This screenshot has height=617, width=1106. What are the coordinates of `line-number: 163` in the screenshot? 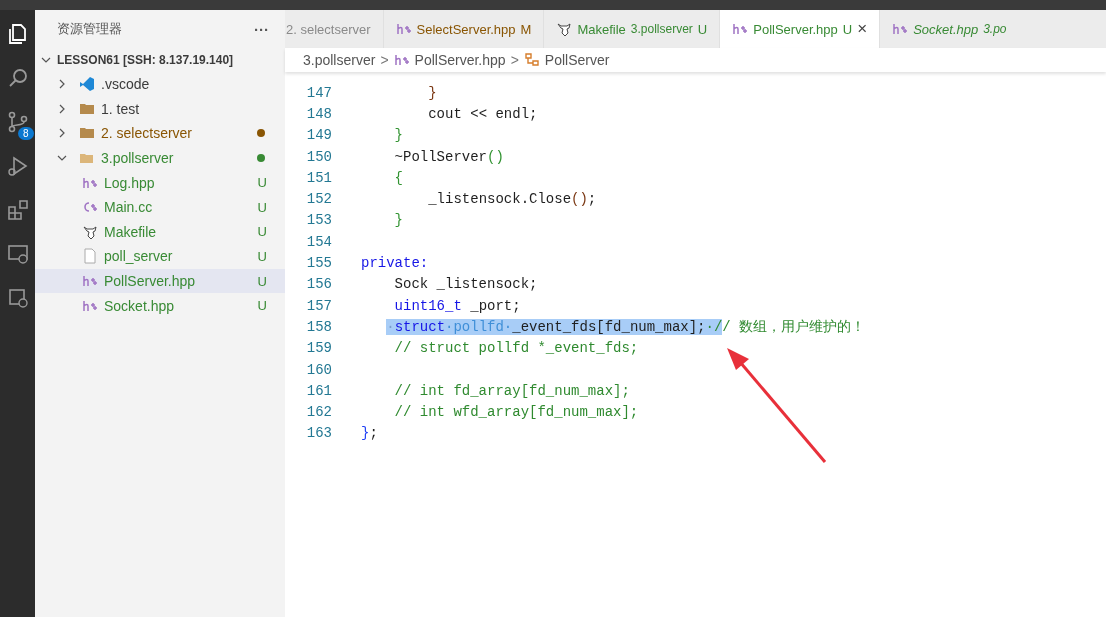 It's located at (318, 433).